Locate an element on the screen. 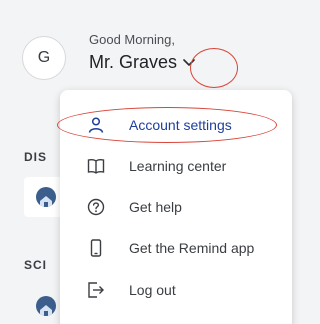 This screenshot has width=320, height=324. avatar-initial: G is located at coordinates (44, 57).